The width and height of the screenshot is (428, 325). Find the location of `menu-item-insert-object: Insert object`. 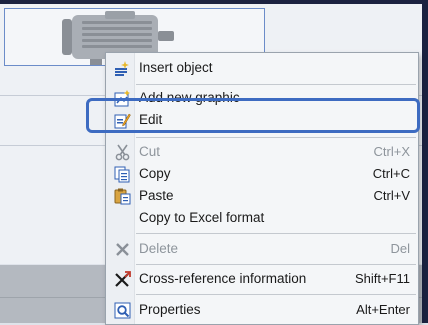

menu-item-insert-object: Insert object is located at coordinates (262, 68).